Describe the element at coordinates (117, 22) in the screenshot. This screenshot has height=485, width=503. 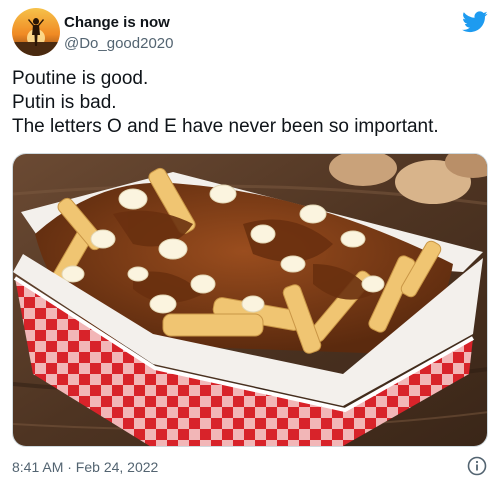
I see `display-name: Change is now` at that location.